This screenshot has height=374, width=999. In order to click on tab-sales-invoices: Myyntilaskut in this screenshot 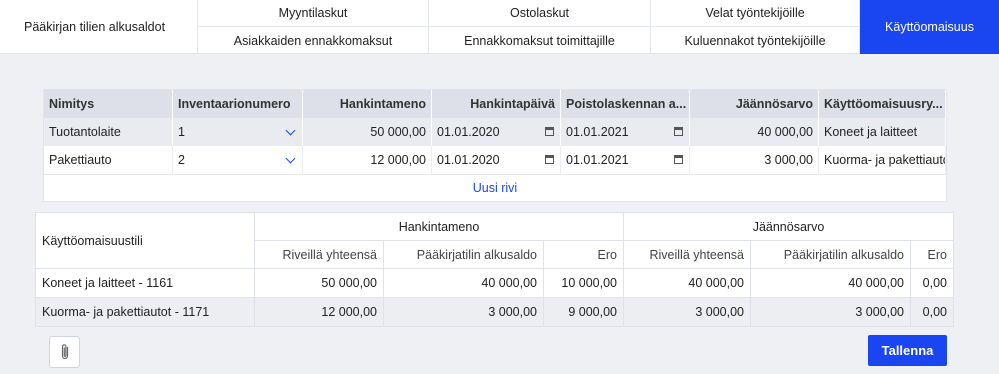, I will do `click(313, 13)`.